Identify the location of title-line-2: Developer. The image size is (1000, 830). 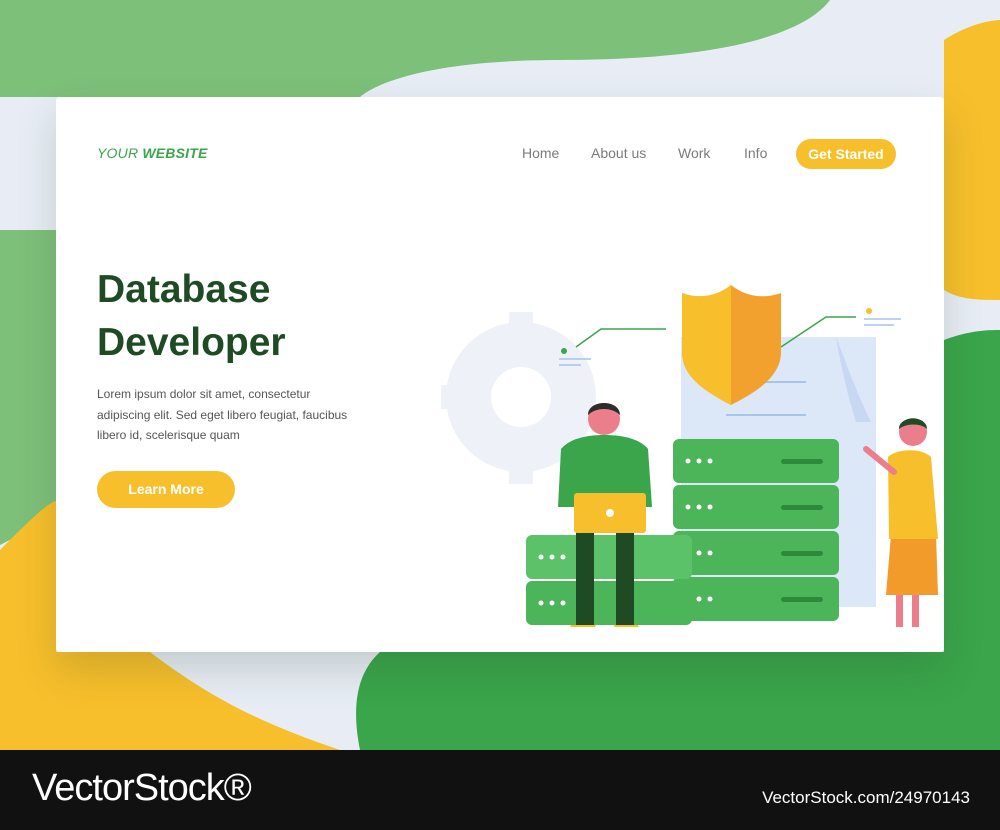
(191, 342).